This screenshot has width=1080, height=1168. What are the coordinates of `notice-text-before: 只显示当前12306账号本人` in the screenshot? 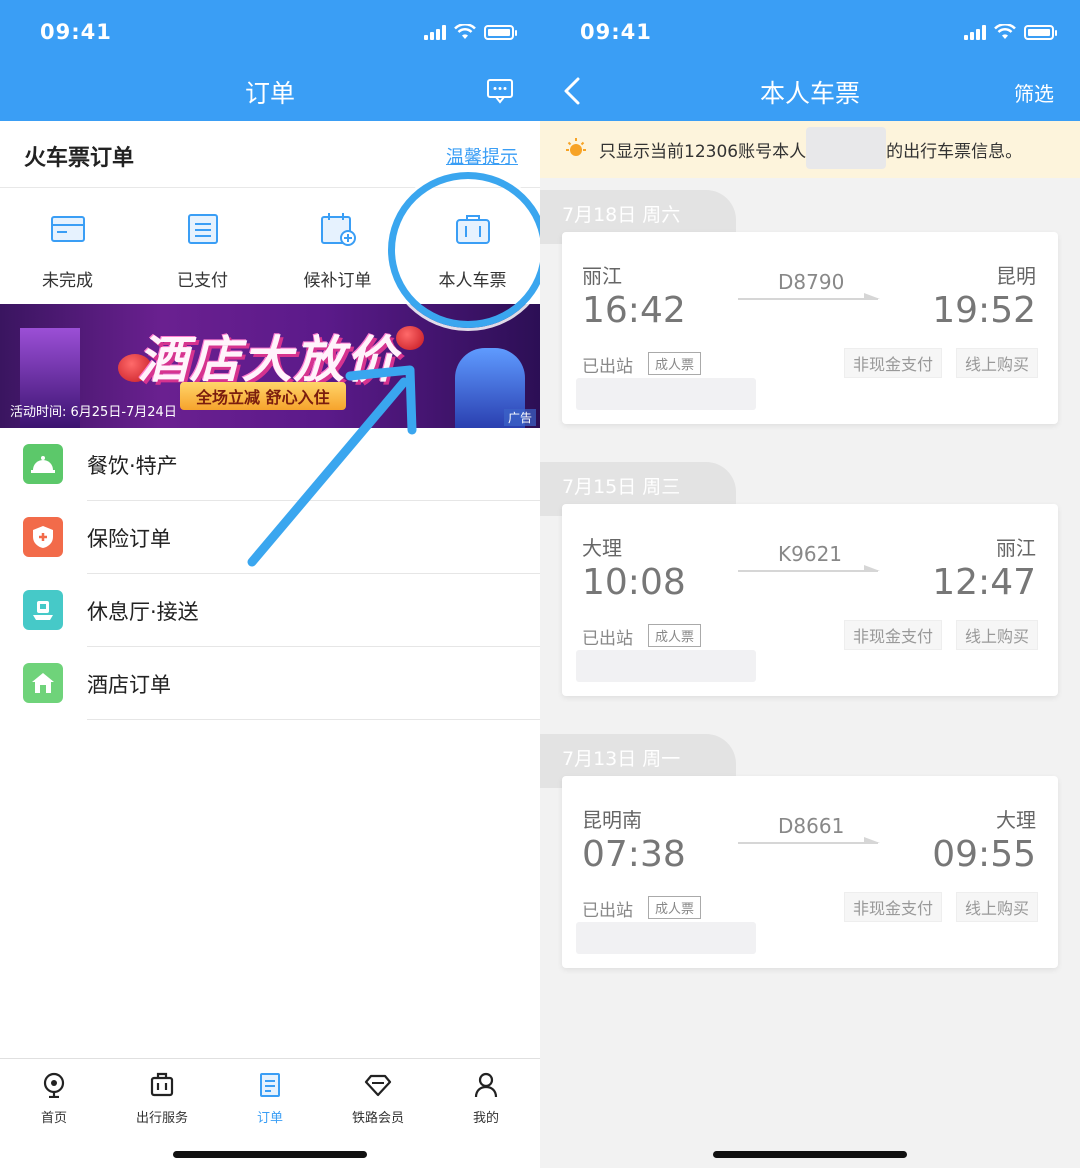 It's located at (703, 152).